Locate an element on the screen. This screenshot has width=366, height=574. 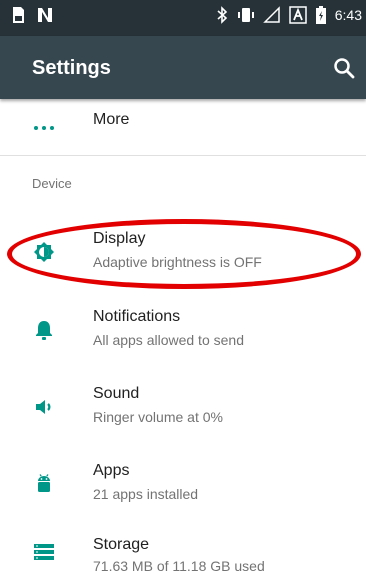
highlight-annotation-ellipse is located at coordinates (184, 254).